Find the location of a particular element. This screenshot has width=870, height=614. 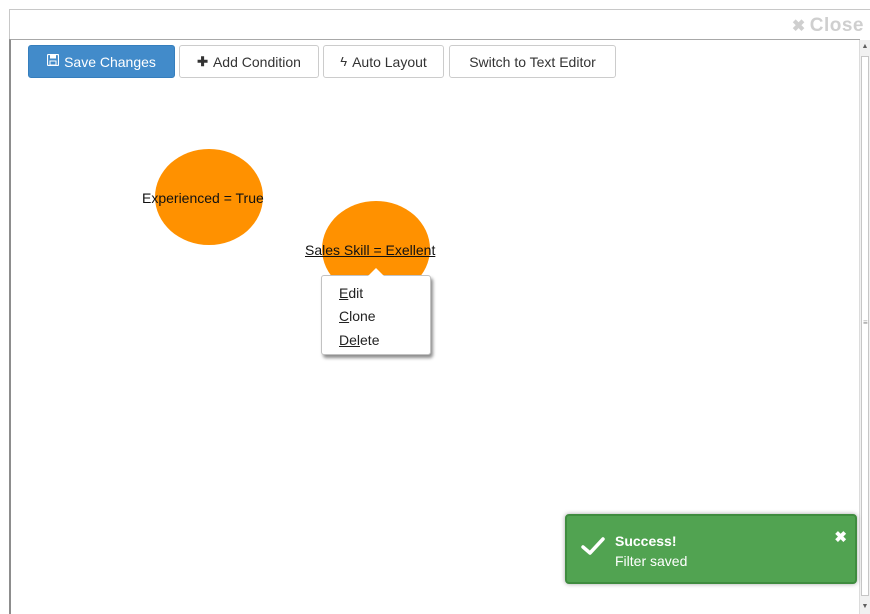

add-condition-button: ✚ Add Condition is located at coordinates (249, 61).